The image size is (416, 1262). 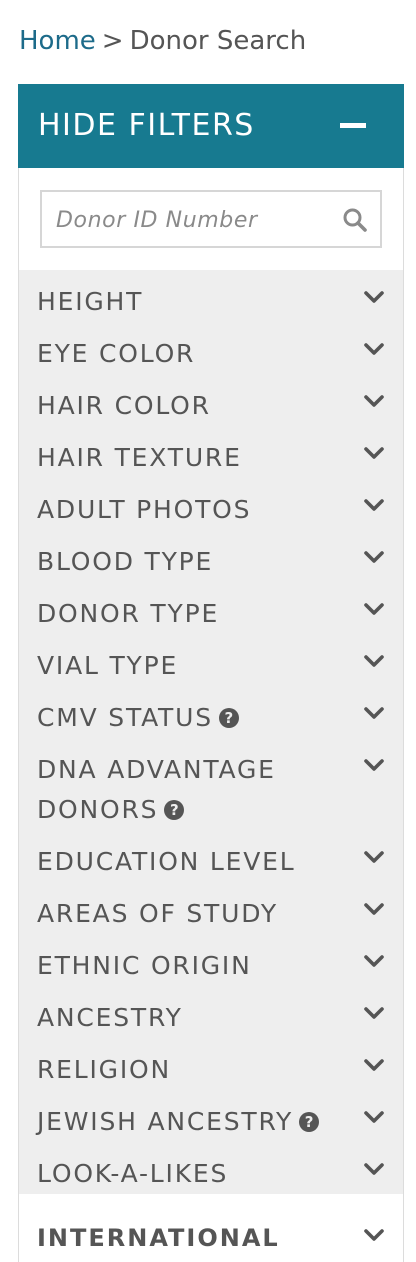 What do you see at coordinates (57, 41) in the screenshot?
I see `breadcrumb-home-link: Home` at bounding box center [57, 41].